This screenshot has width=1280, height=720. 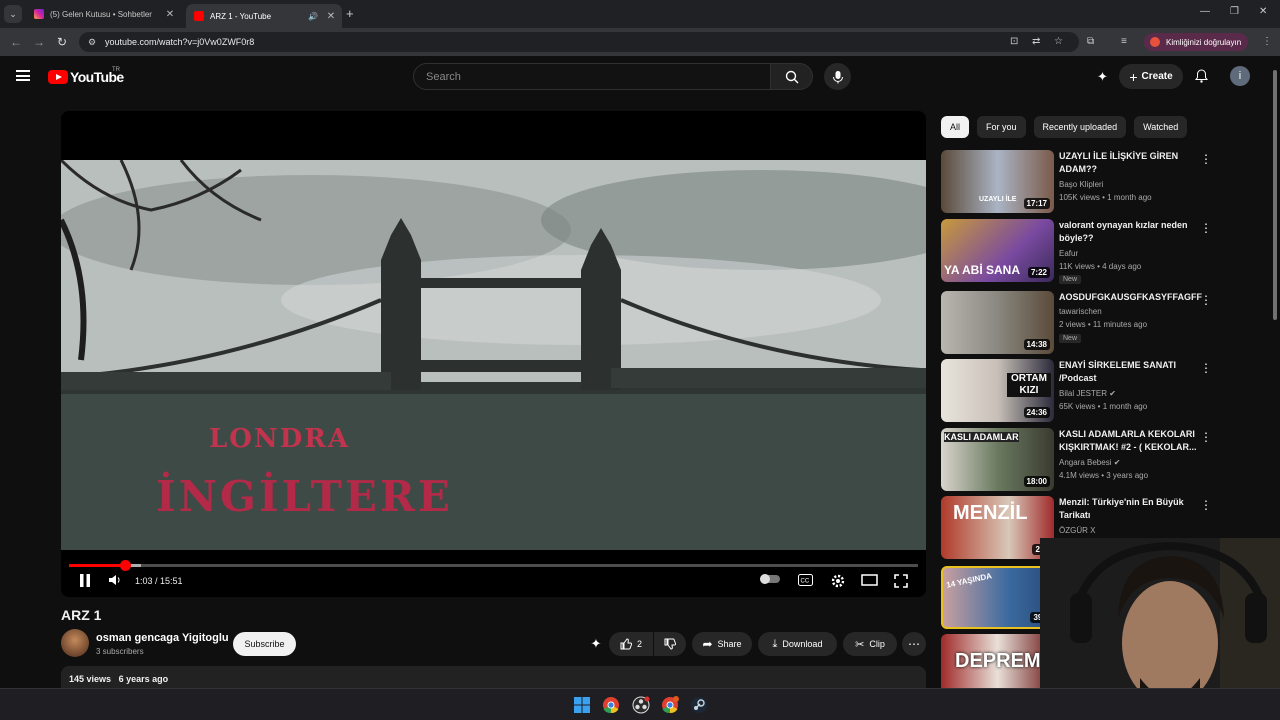 I want to click on close-window-icon: ✕, so click(x=1263, y=11).